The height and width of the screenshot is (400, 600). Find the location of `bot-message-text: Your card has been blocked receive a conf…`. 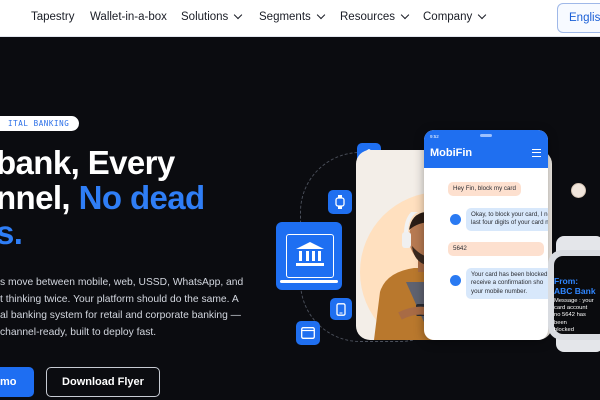

bot-message-text: Your card has been blocked receive a conf… is located at coordinates (509, 283).